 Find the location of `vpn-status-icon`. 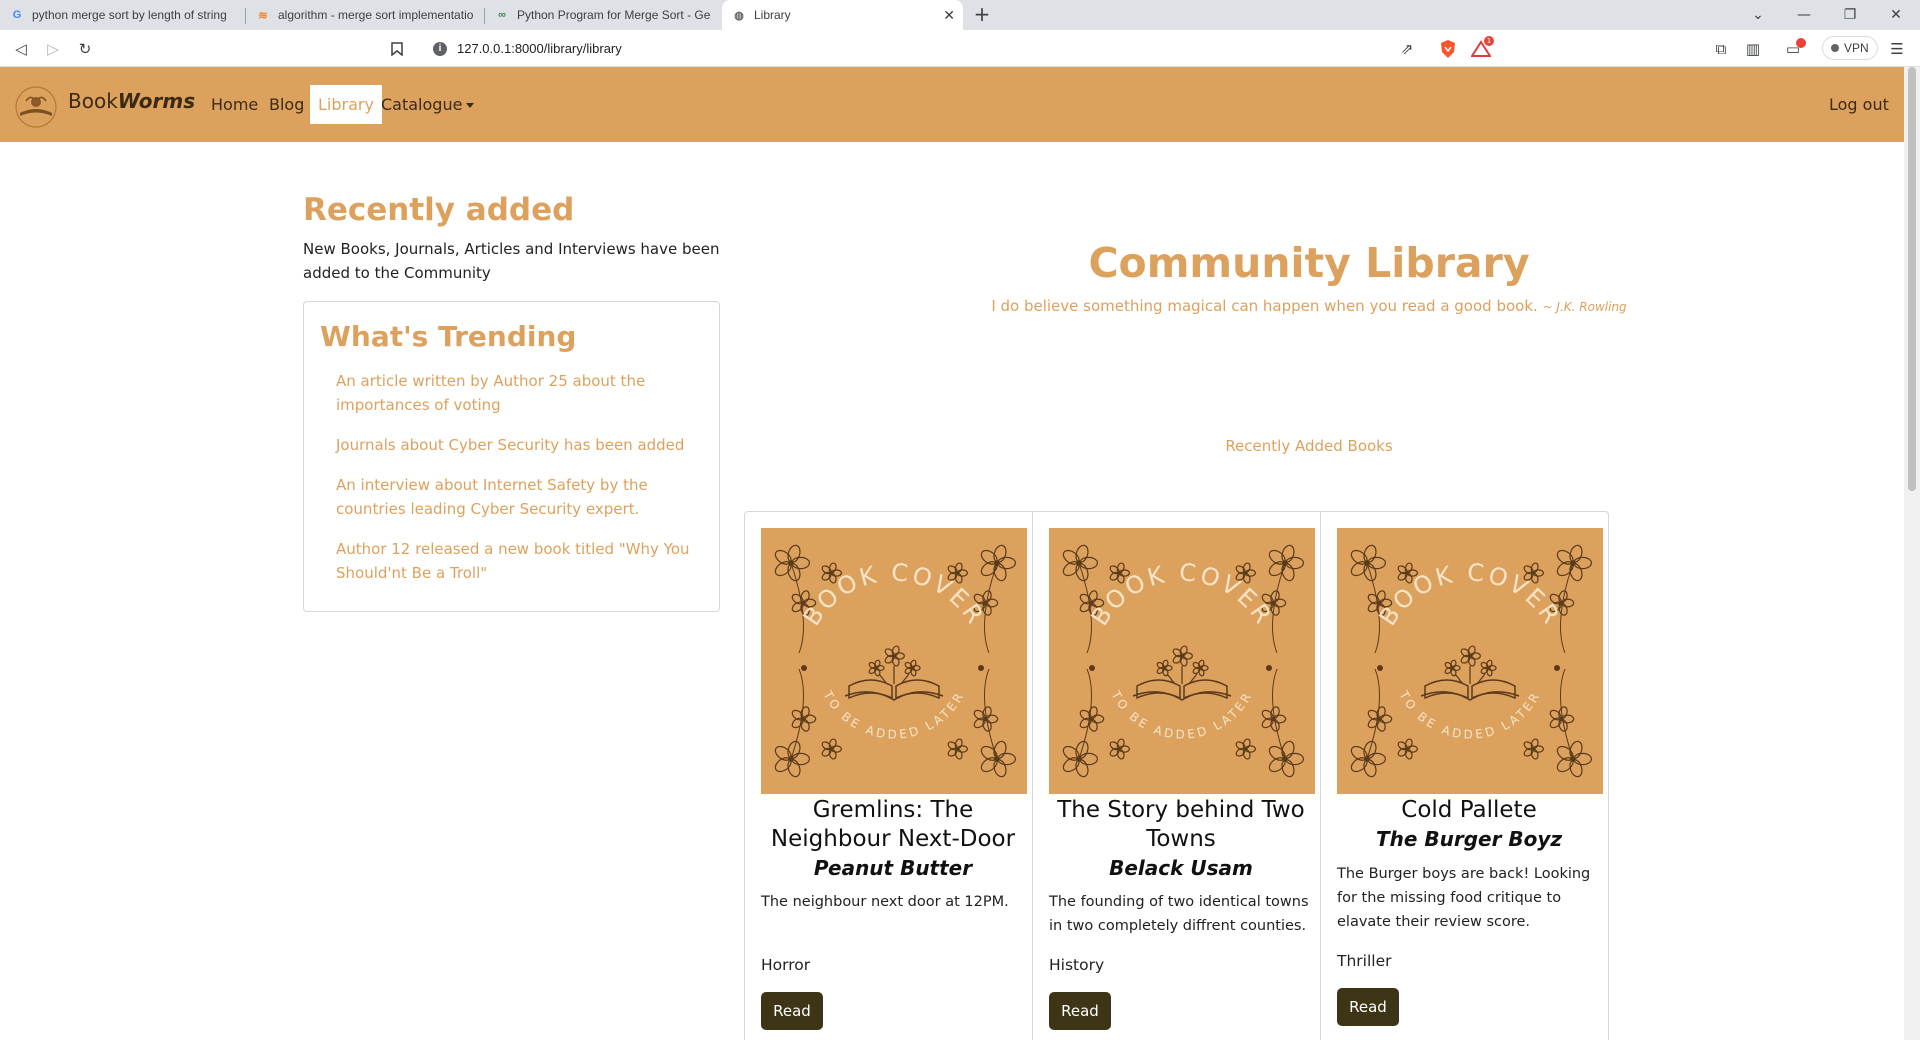

vpn-status-icon is located at coordinates (1835, 48).